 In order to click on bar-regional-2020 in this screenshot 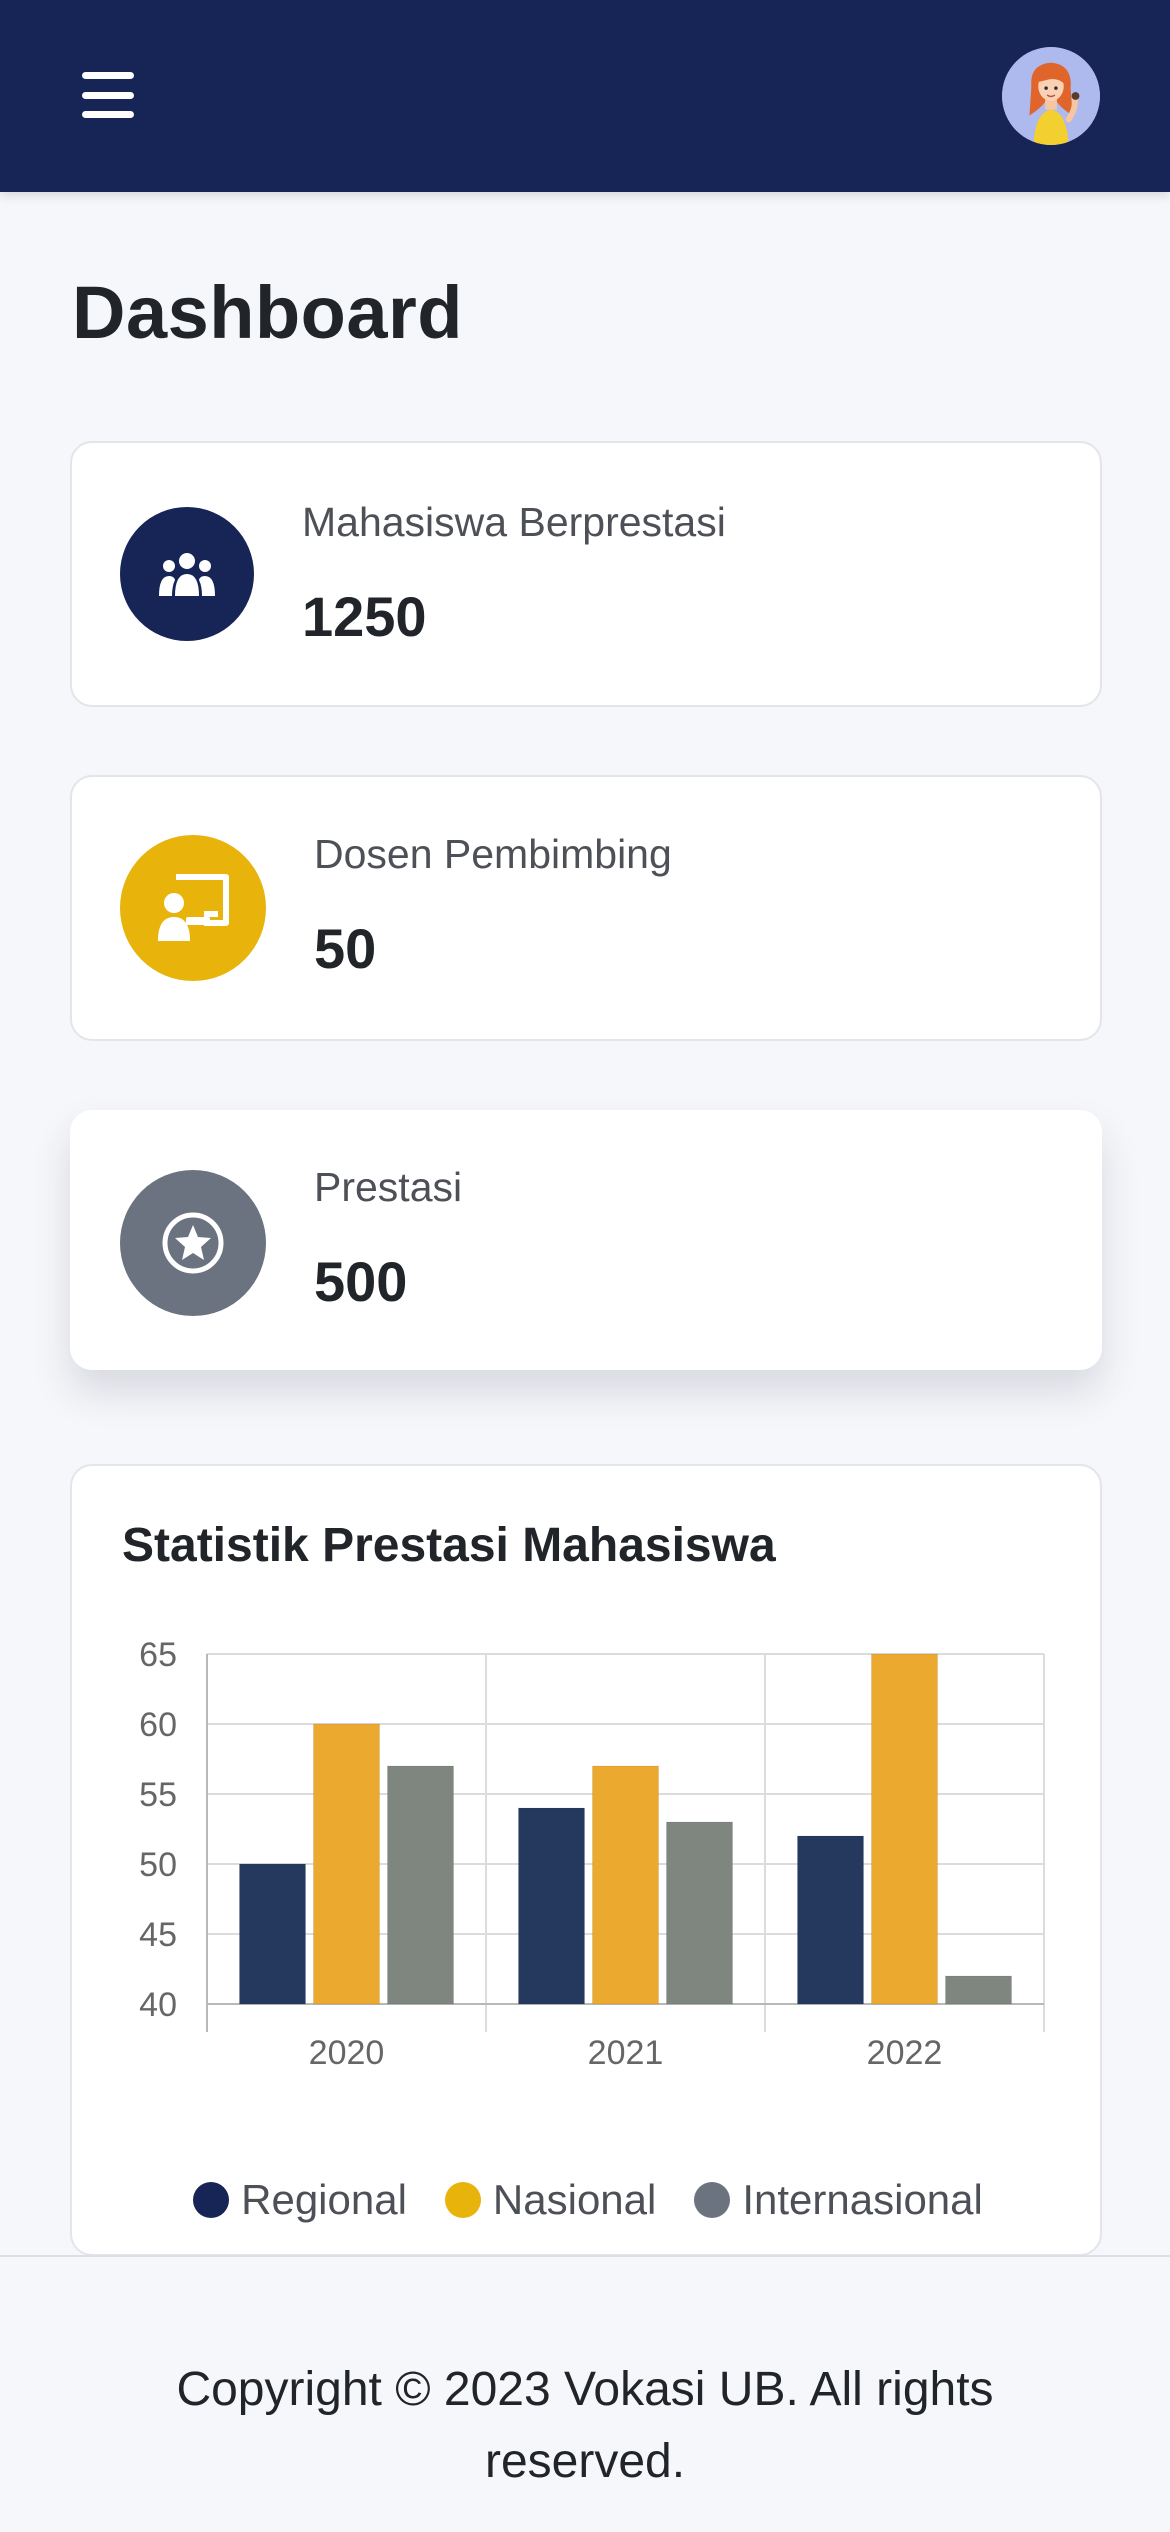, I will do `click(272, 1934)`.